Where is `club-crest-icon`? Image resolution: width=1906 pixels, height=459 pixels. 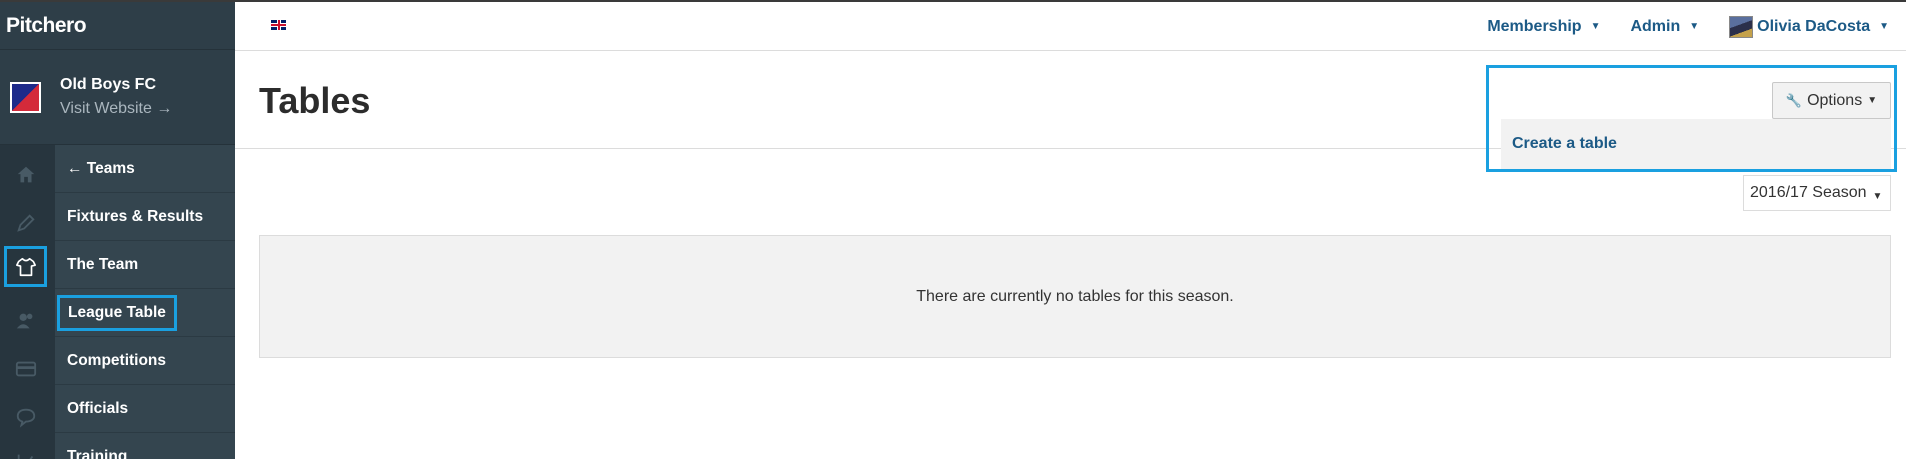
club-crest-icon is located at coordinates (25, 97).